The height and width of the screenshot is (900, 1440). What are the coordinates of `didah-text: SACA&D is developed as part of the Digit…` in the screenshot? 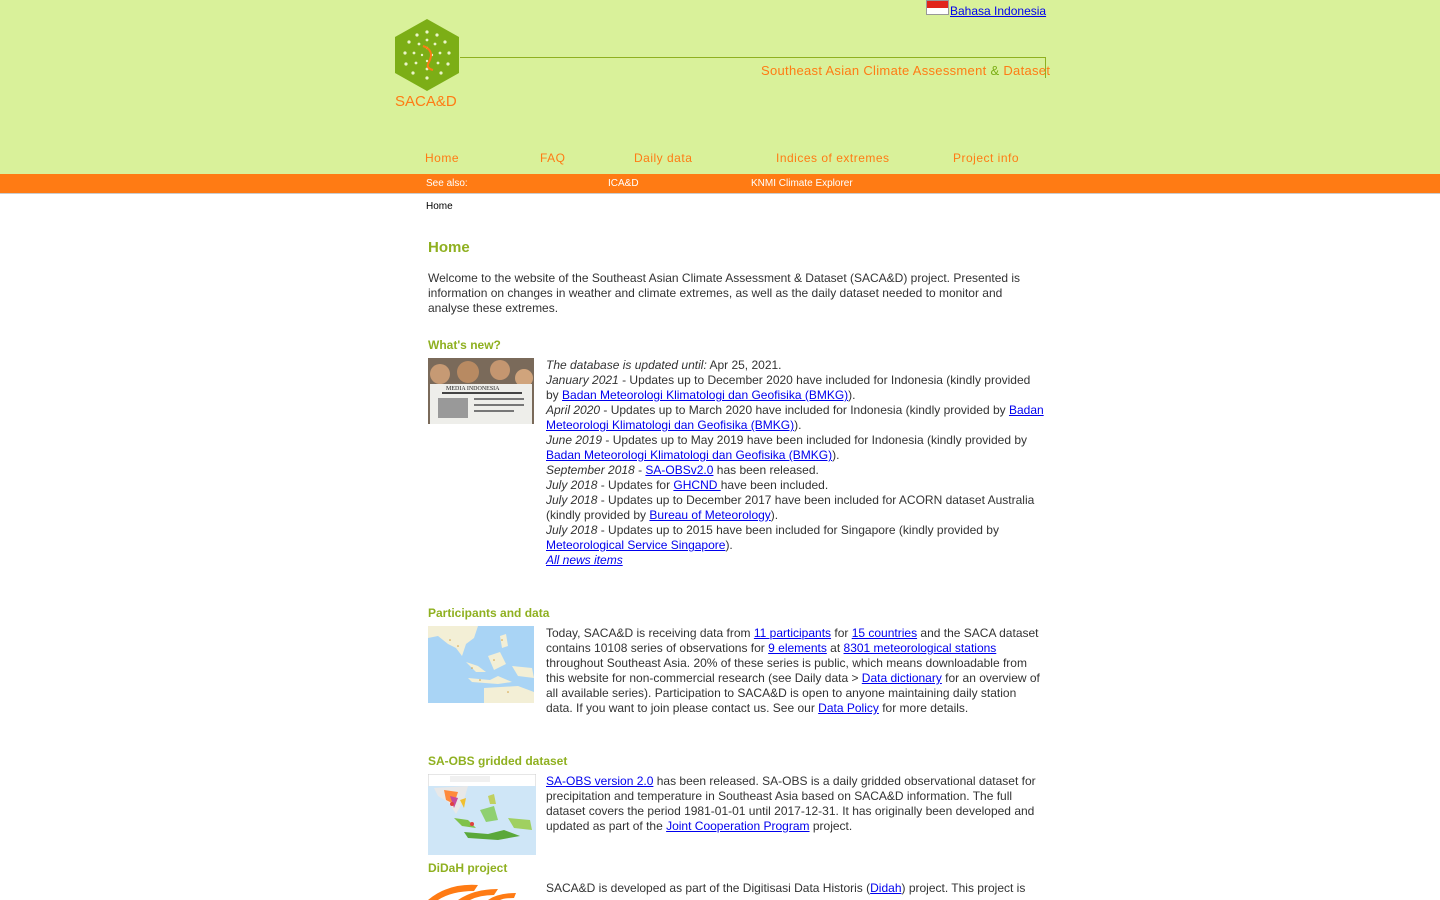 It's located at (786, 888).